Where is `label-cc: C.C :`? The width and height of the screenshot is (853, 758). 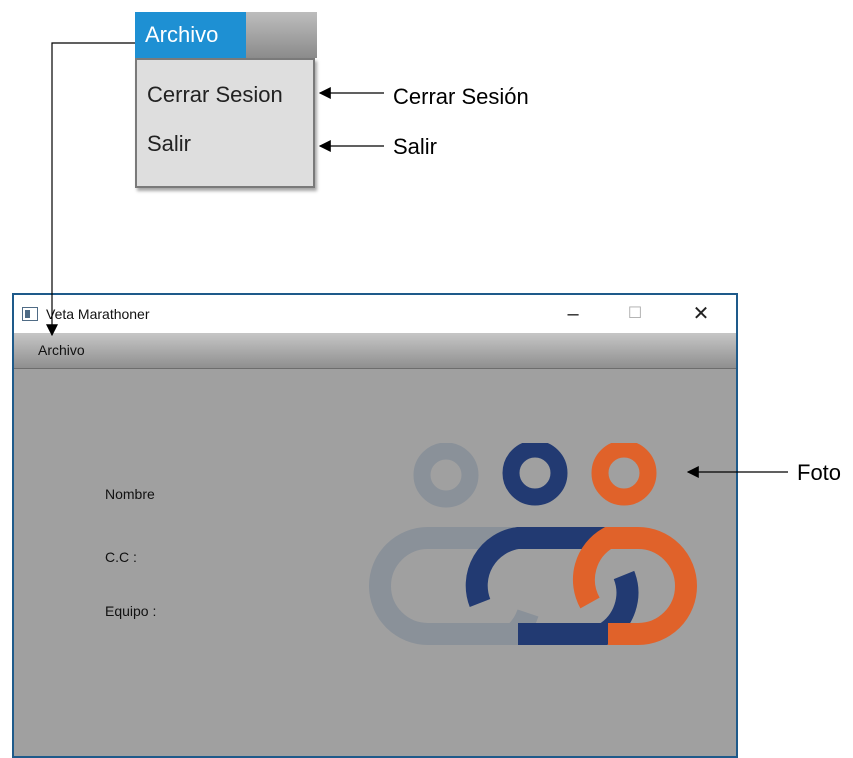
label-cc: C.C : is located at coordinates (121, 557).